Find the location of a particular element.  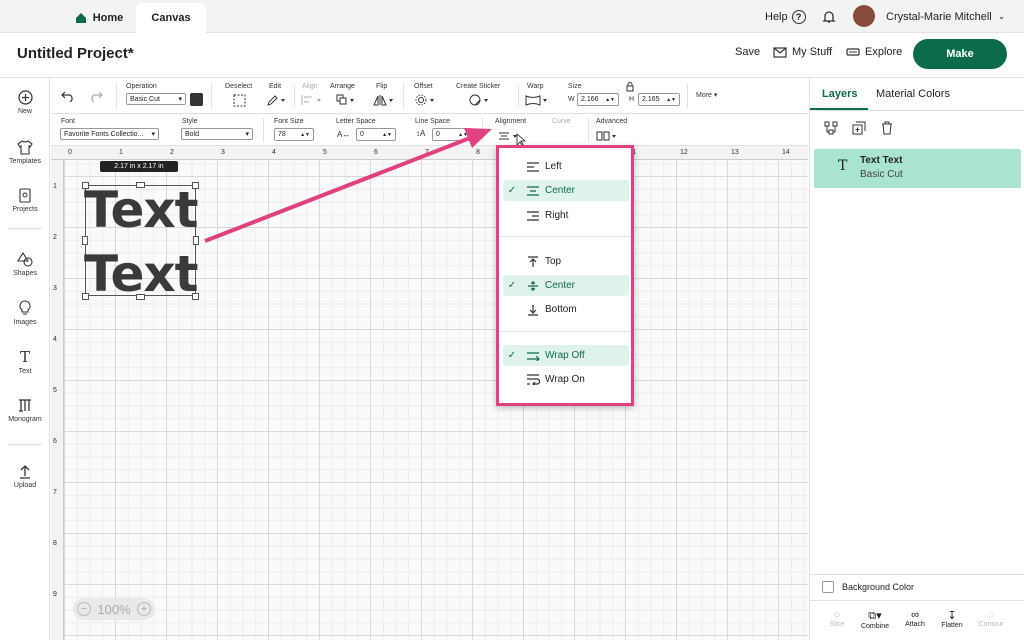

bell-icon is located at coordinates (829, 16).